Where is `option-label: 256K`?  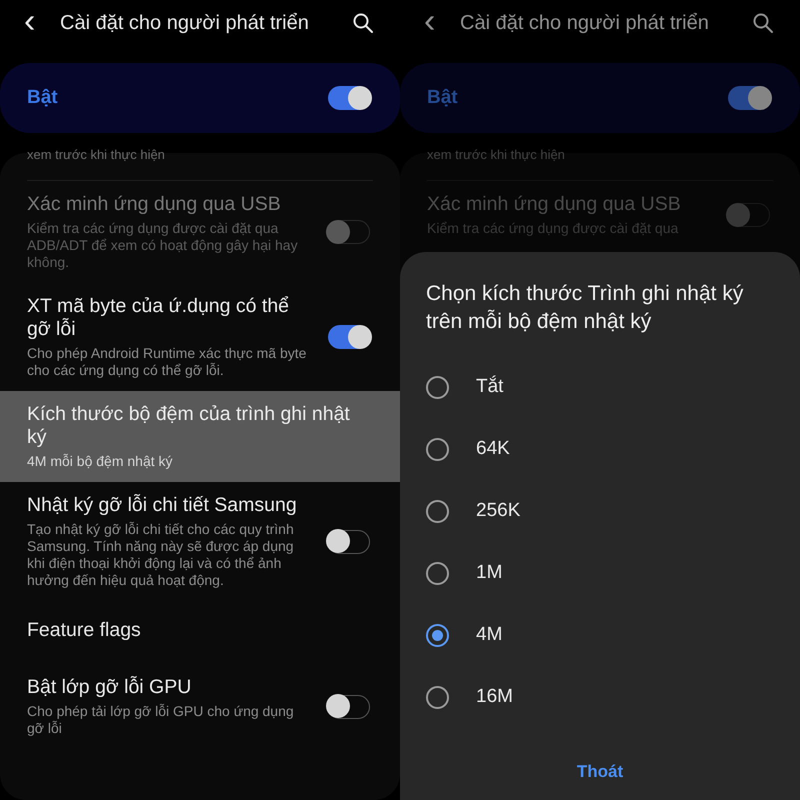 option-label: 256K is located at coordinates (498, 511).